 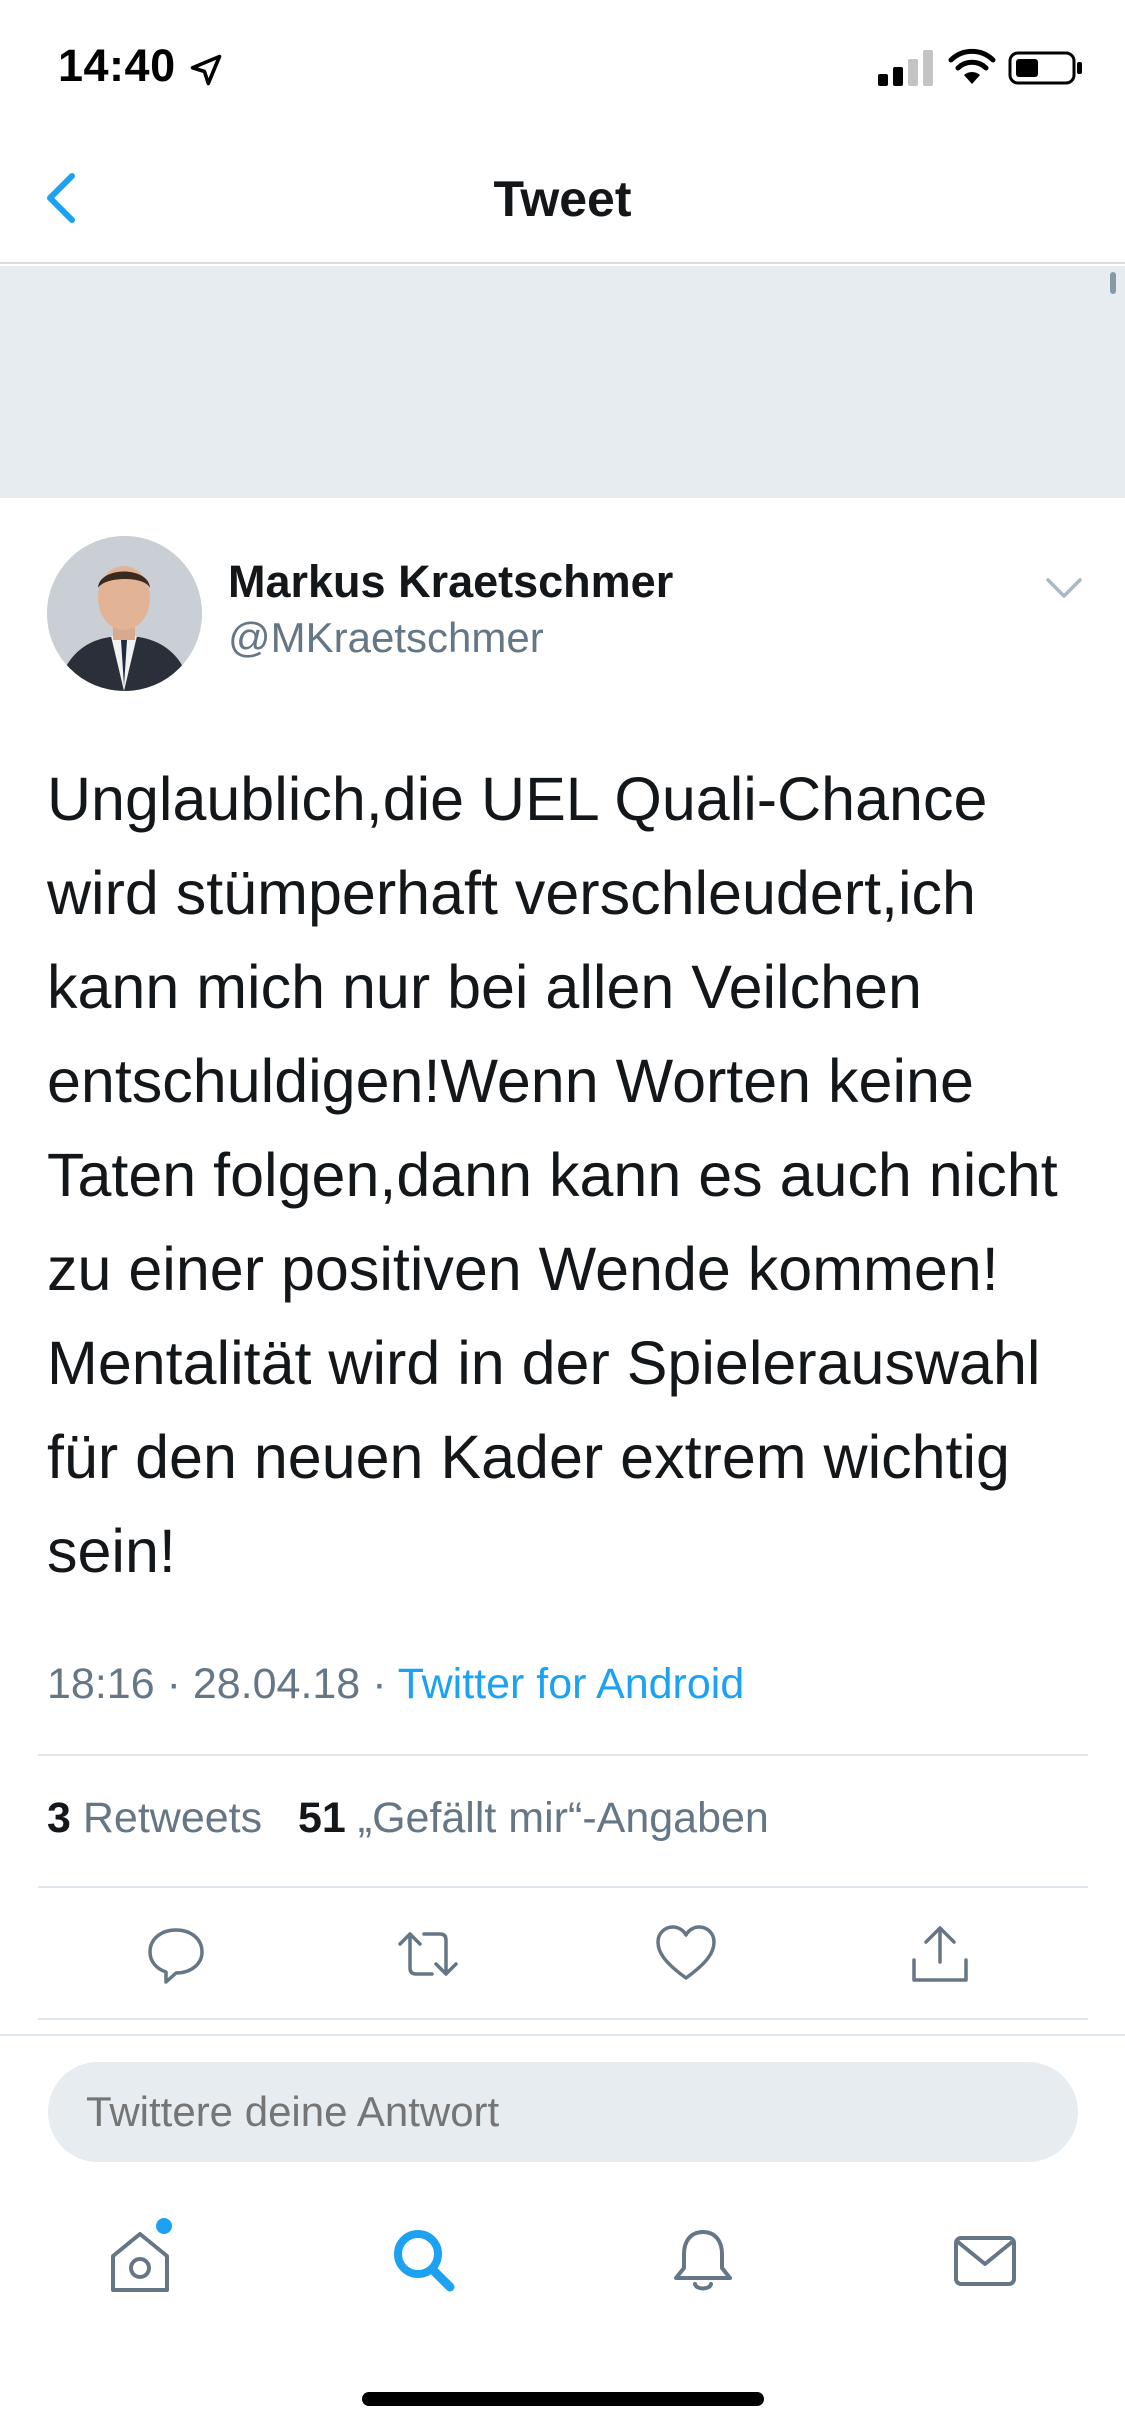 What do you see at coordinates (1045, 68) in the screenshot?
I see `battery-icon` at bounding box center [1045, 68].